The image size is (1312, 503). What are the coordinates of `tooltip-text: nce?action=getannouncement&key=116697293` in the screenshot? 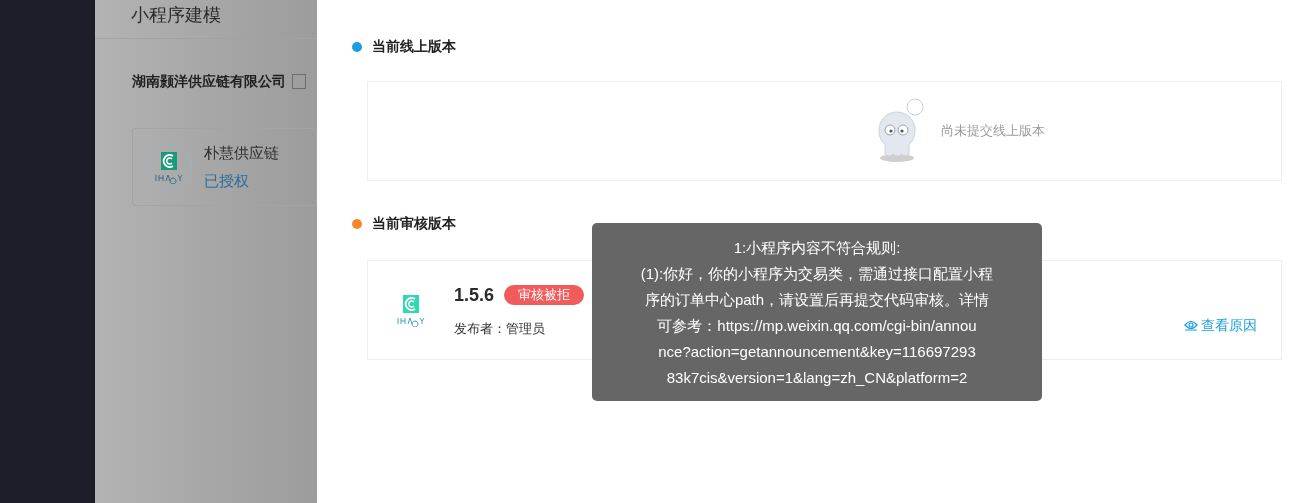 It's located at (817, 352).